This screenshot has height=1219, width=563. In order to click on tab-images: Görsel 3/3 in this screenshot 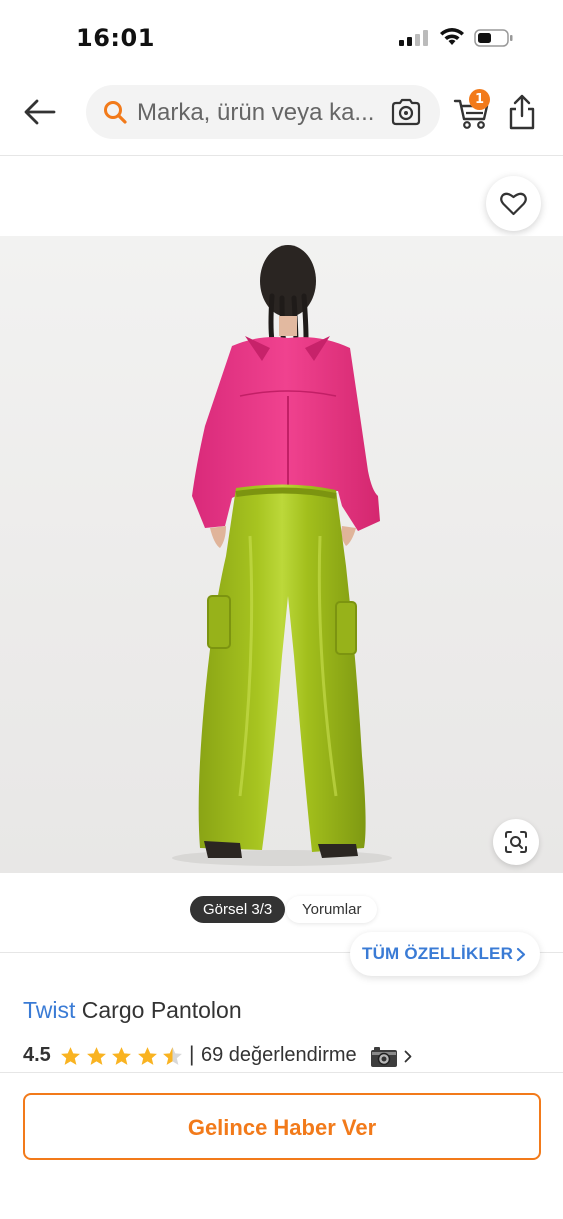, I will do `click(238, 909)`.